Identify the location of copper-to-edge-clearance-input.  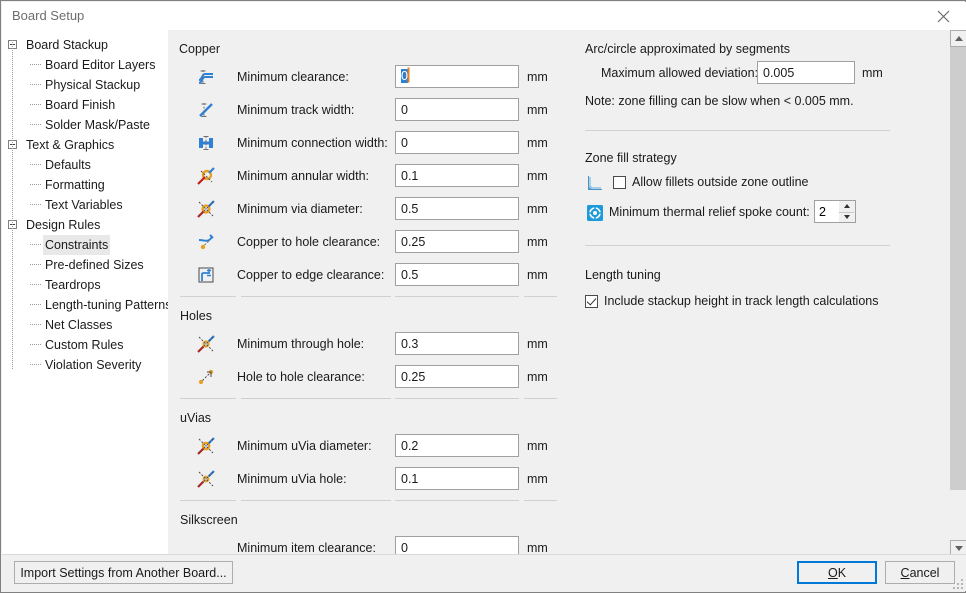
(457, 274).